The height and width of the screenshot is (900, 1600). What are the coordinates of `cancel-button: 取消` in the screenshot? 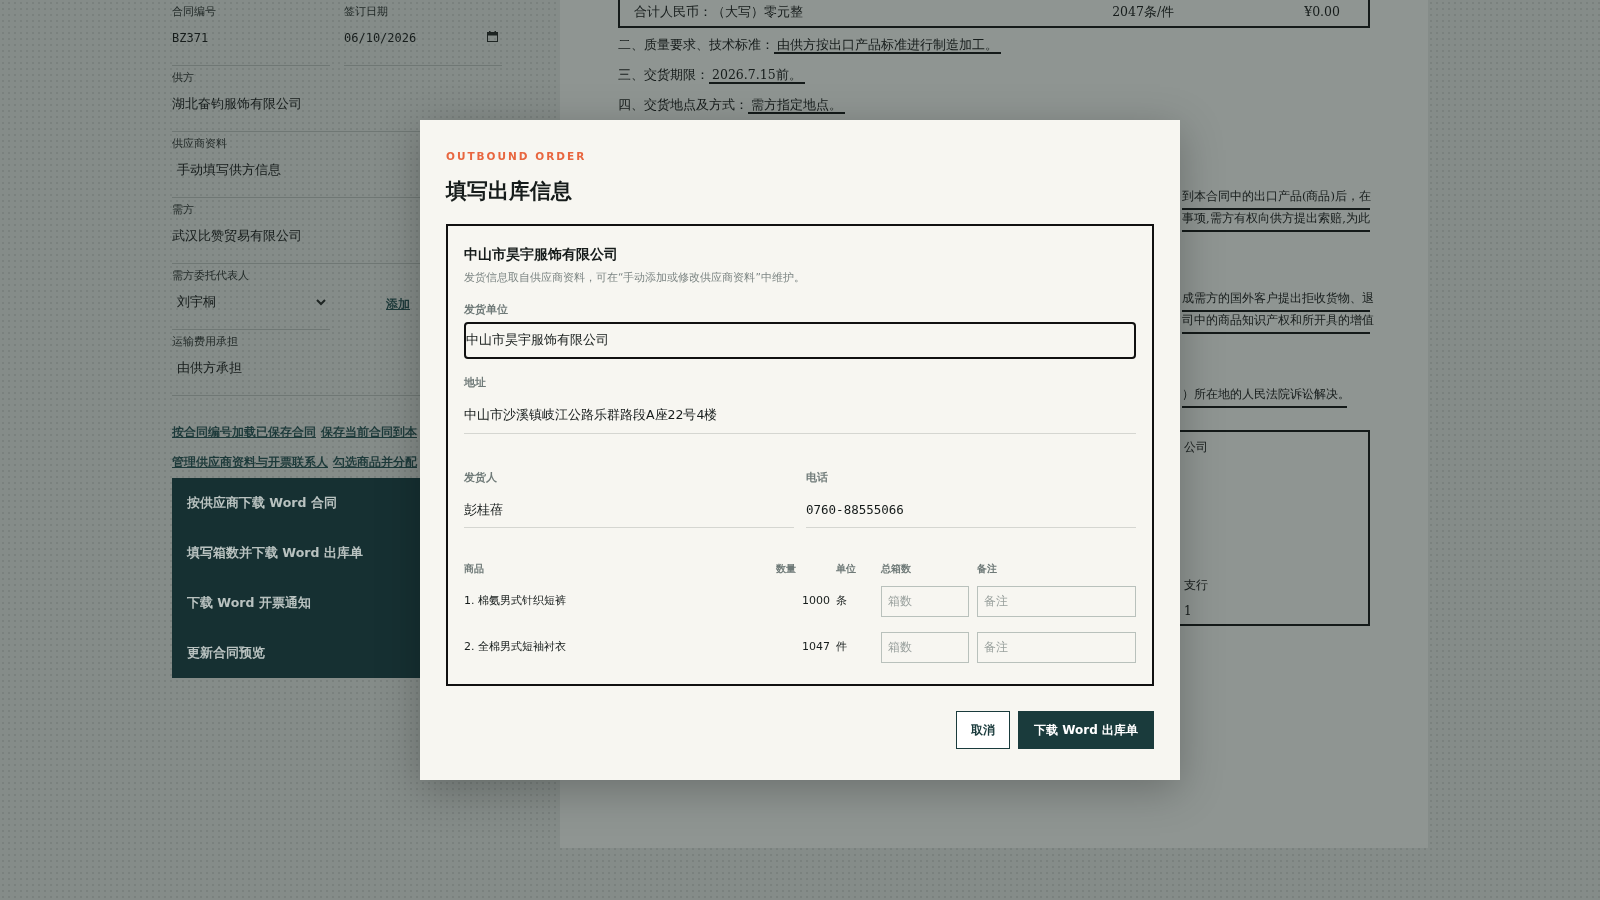 It's located at (983, 730).